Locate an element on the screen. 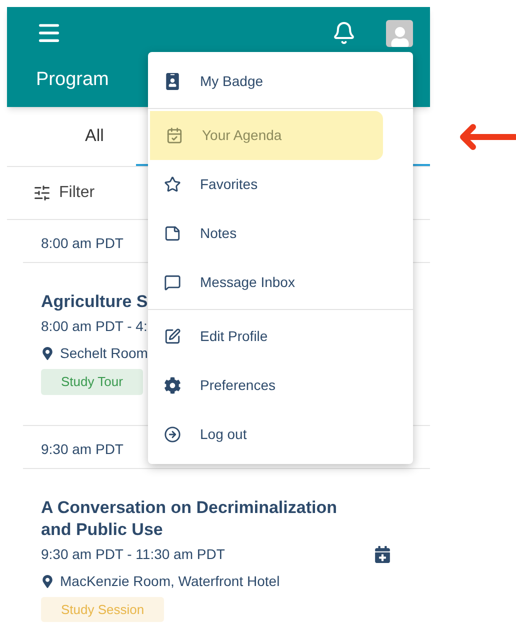 Image resolution: width=516 pixels, height=628 pixels. note-icon is located at coordinates (172, 233).